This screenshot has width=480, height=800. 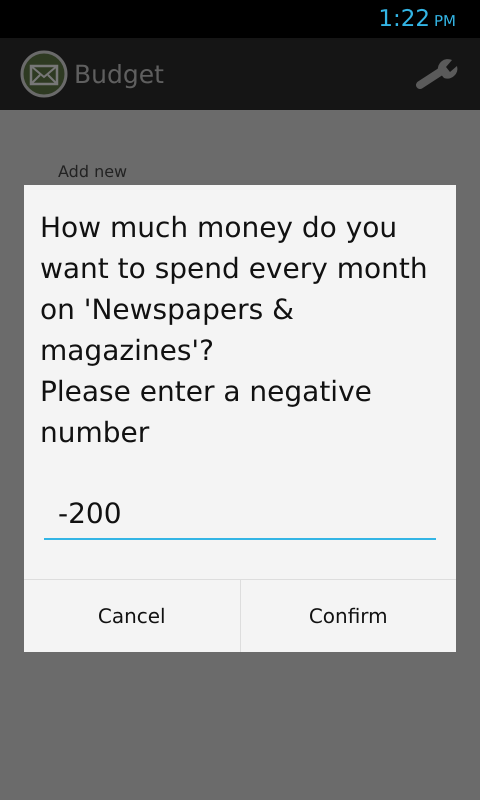 I want to click on amount-input: -200, so click(x=240, y=516).